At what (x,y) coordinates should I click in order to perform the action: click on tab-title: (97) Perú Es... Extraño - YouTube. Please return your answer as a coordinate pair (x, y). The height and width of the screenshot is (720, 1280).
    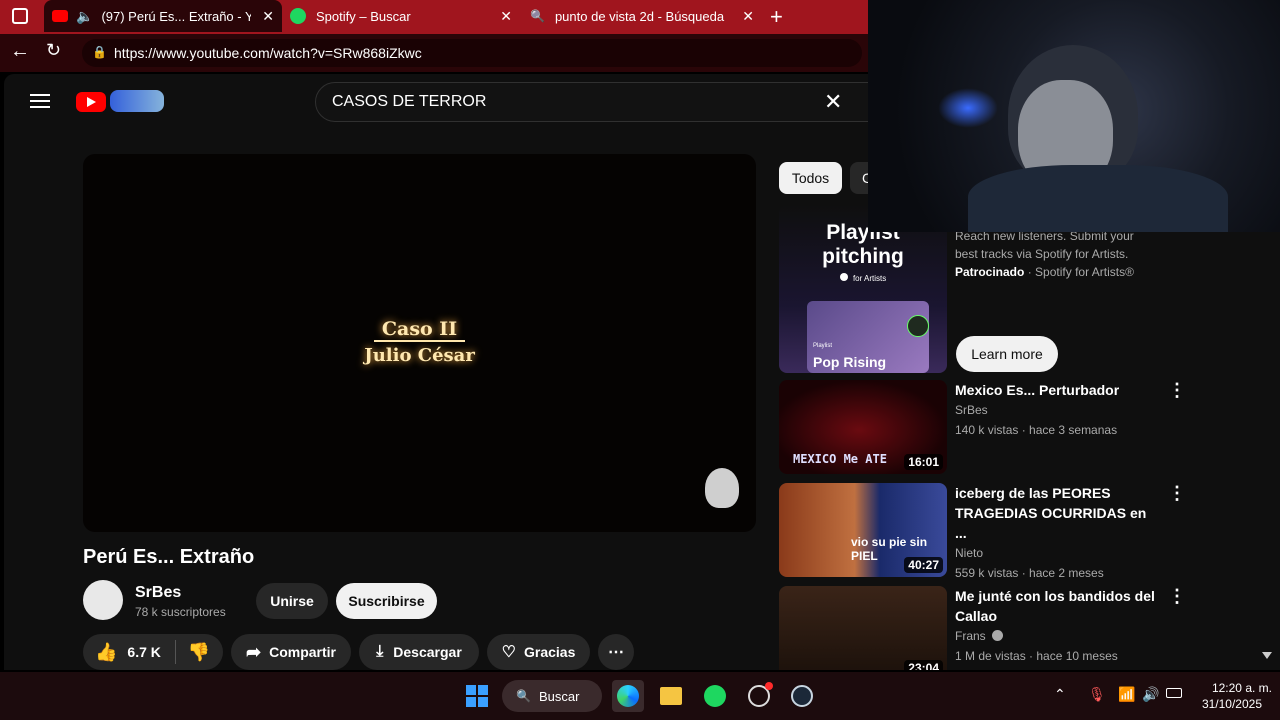
    Looking at the image, I should click on (176, 16).